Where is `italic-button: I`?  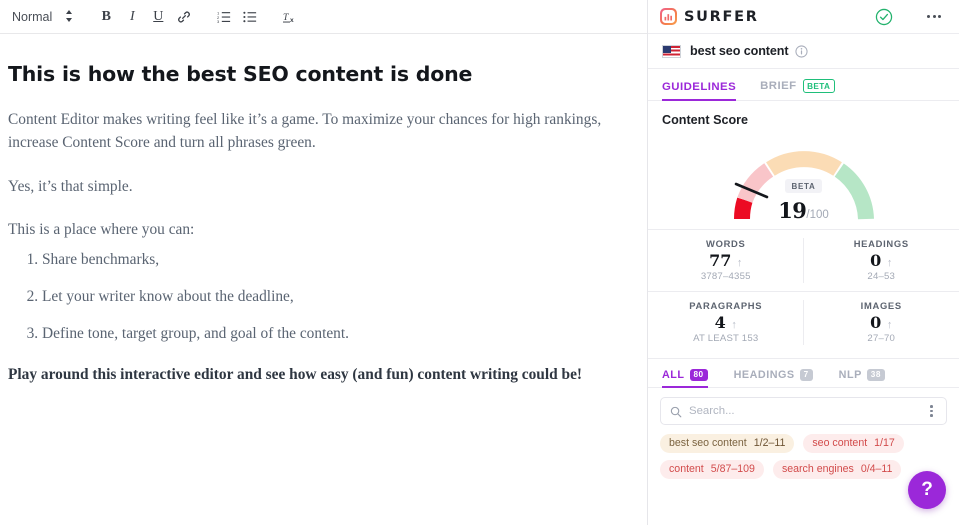
italic-button: I is located at coordinates (132, 17).